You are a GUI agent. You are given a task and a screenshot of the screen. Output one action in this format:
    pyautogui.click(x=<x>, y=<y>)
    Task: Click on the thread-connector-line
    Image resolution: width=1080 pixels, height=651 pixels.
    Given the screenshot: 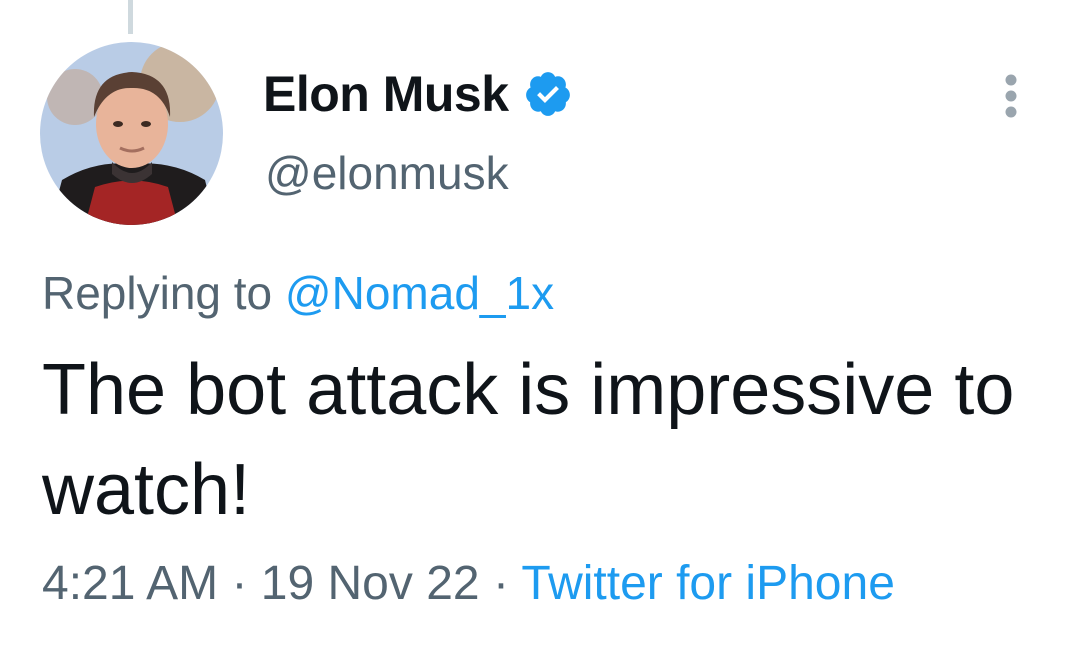 What is the action you would take?
    pyautogui.click(x=130, y=17)
    